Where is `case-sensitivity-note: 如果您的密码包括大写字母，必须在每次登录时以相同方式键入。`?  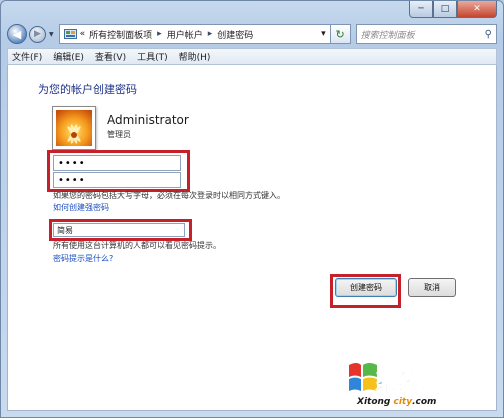 case-sensitivity-note: 如果您的密码包括大写字母，必须在每次登录时以相同方式键入。 is located at coordinates (169, 195).